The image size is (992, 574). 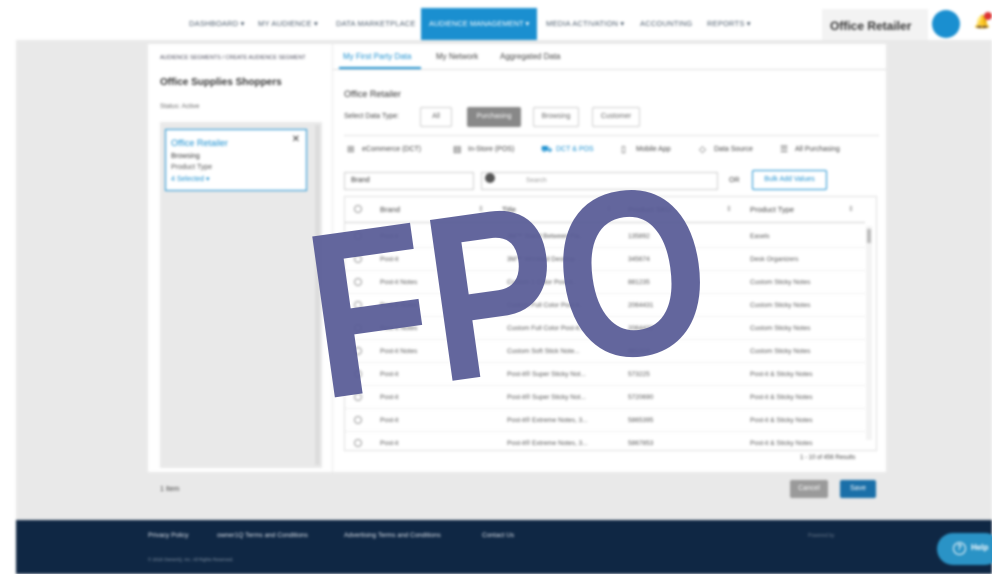 I want to click on segment-status: Status: Active, so click(x=180, y=106).